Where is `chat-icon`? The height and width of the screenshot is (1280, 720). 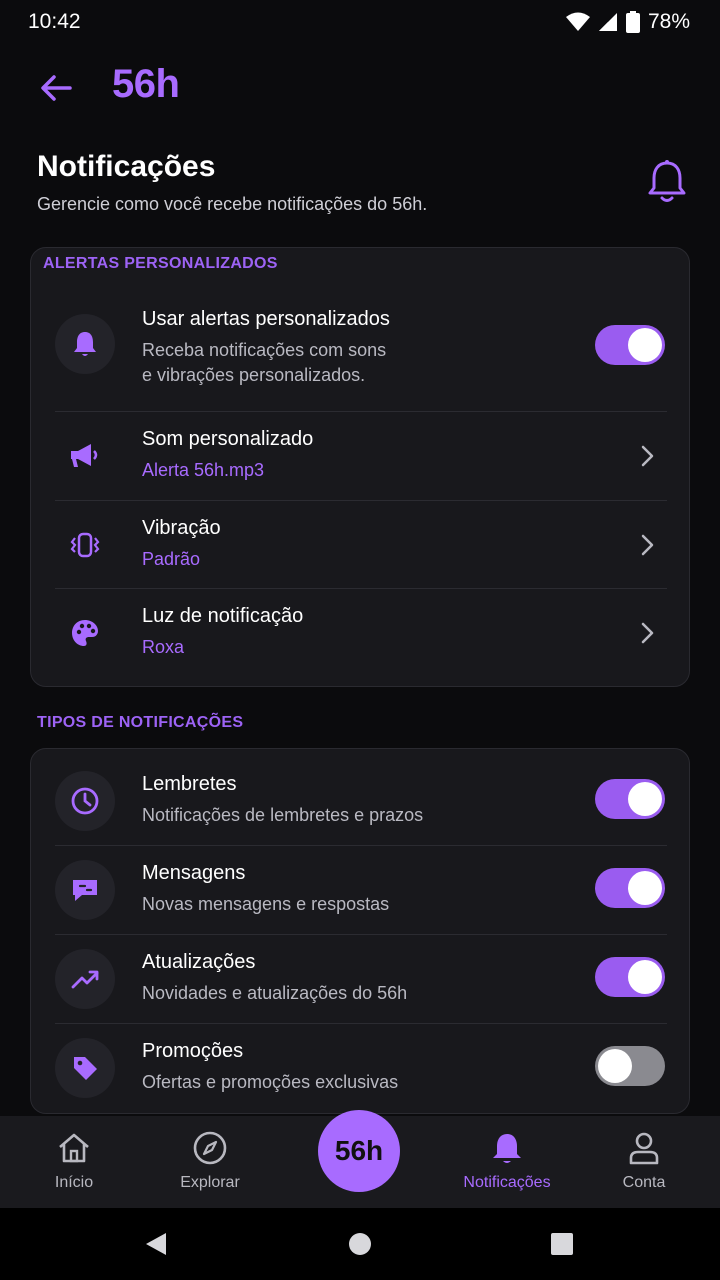
chat-icon is located at coordinates (85, 890).